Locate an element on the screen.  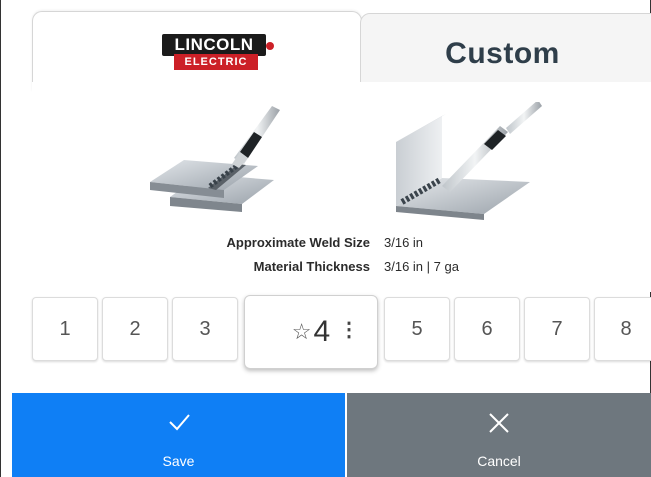
lap-joint-weld-image is located at coordinates (215, 159).